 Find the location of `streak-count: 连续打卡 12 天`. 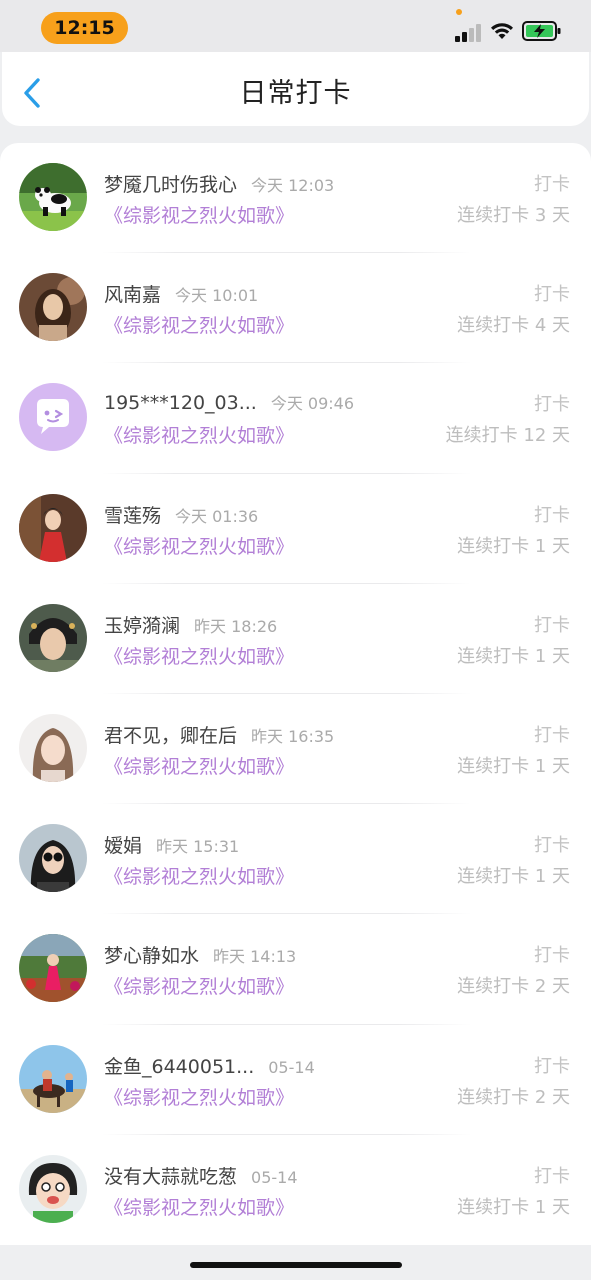

streak-count: 连续打卡 12 天 is located at coordinates (507, 436).